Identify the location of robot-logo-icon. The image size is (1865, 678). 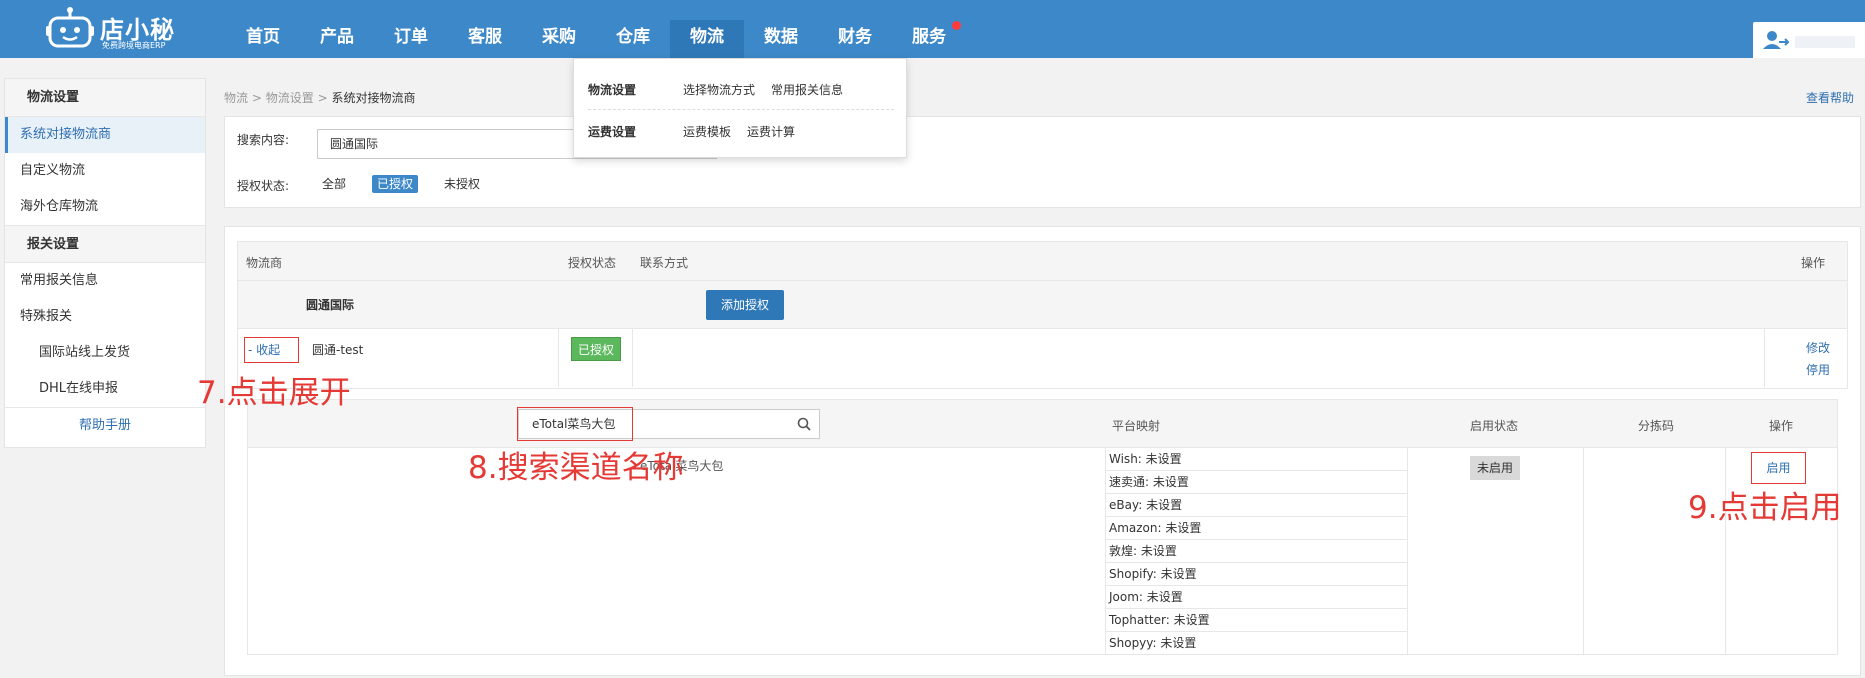
(70, 27).